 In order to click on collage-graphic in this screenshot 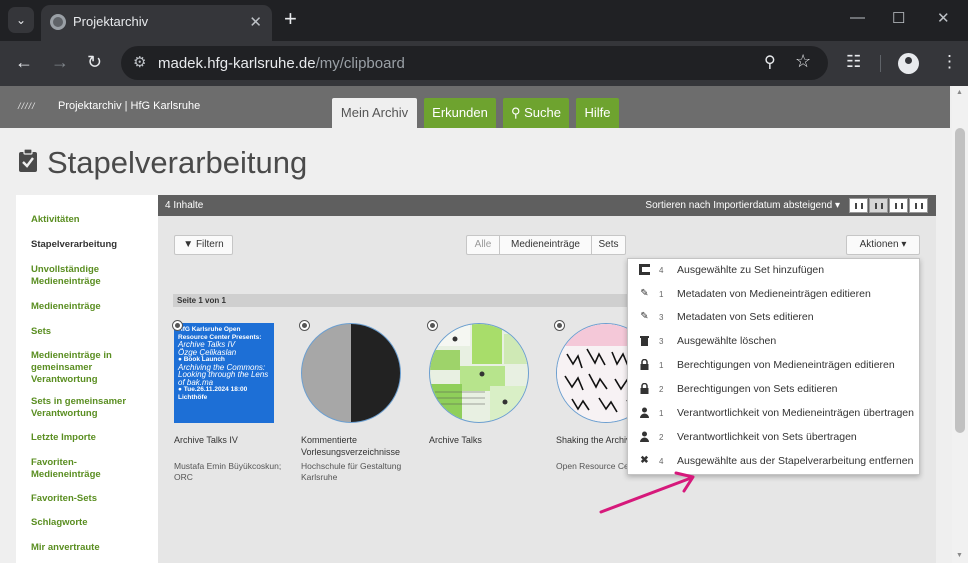, I will do `click(479, 373)`.